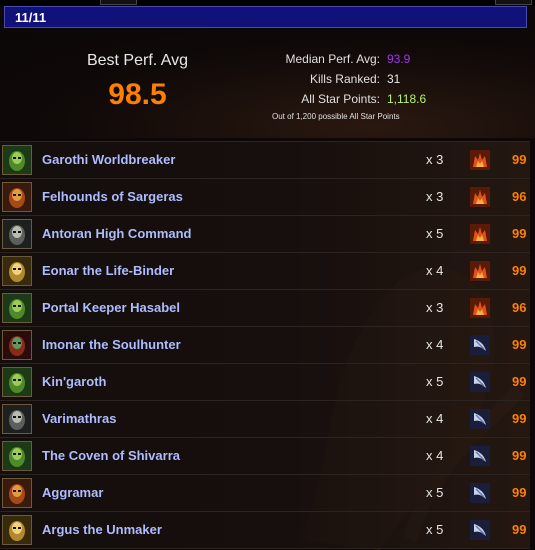 This screenshot has height=550, width=535. Describe the element at coordinates (112, 196) in the screenshot. I see `boss-name-link: Felhounds of Sargeras` at that location.